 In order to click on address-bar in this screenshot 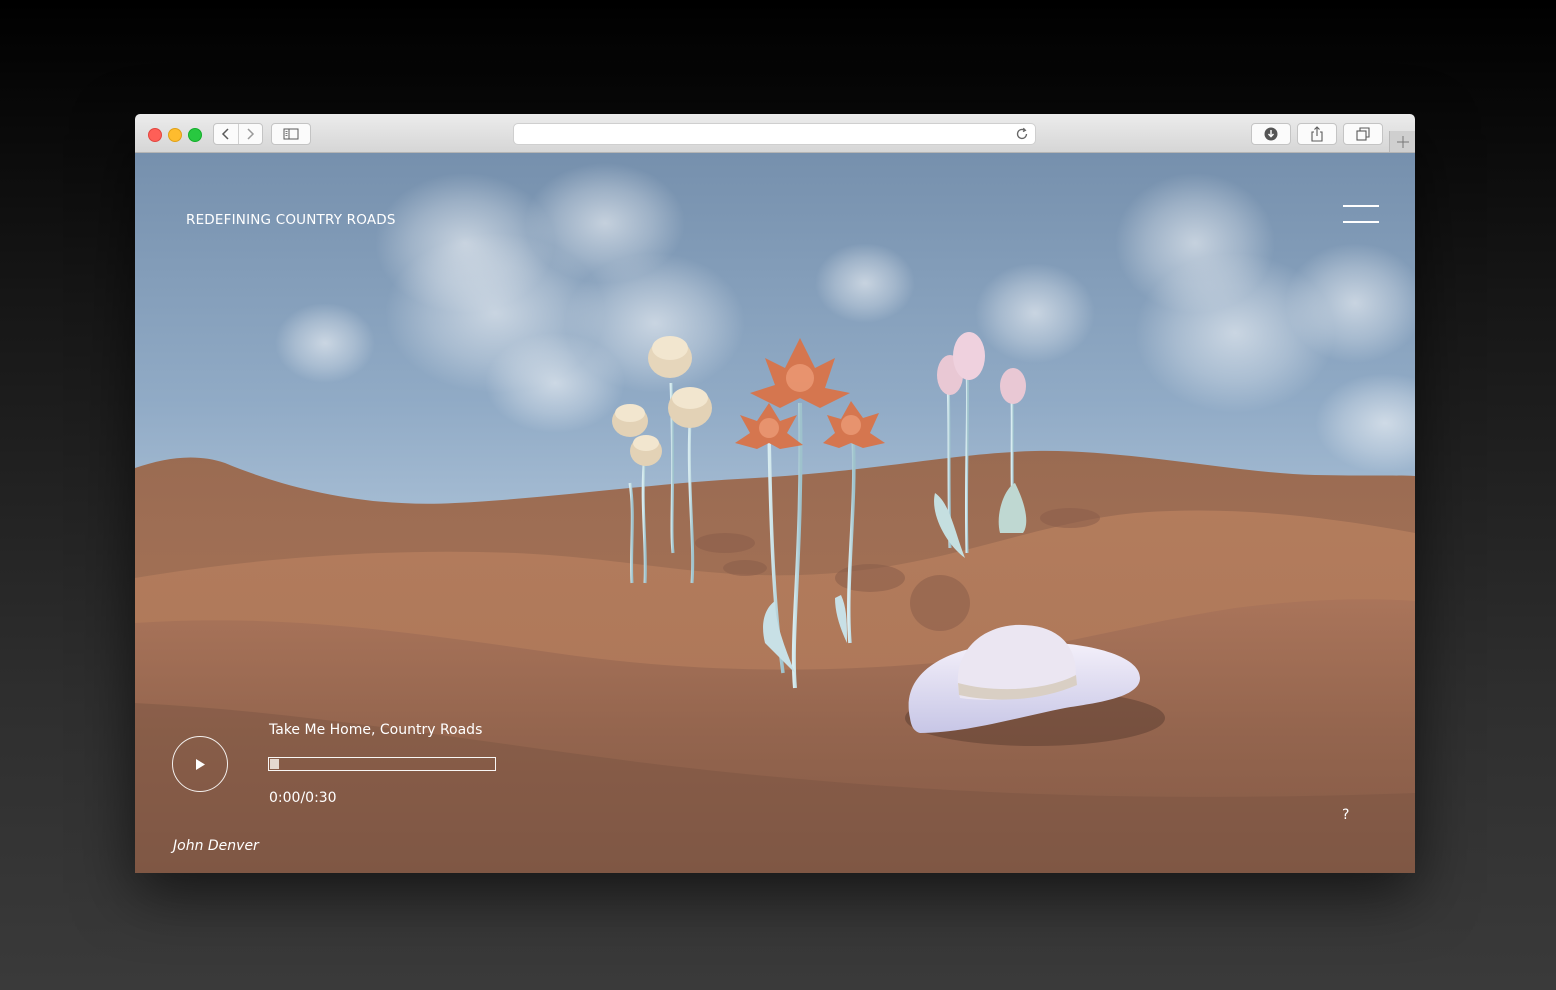, I will do `click(774, 134)`.